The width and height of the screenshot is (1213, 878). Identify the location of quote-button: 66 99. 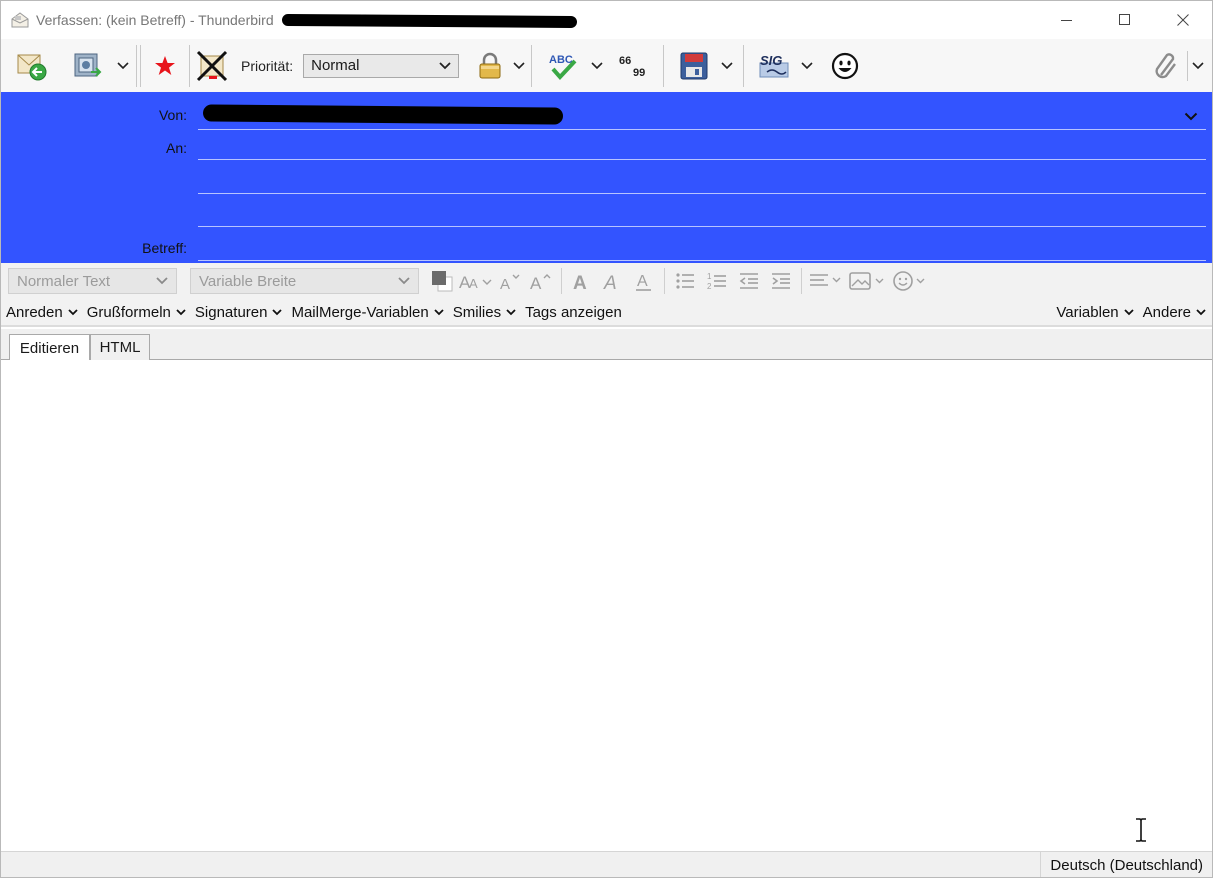
(634, 66).